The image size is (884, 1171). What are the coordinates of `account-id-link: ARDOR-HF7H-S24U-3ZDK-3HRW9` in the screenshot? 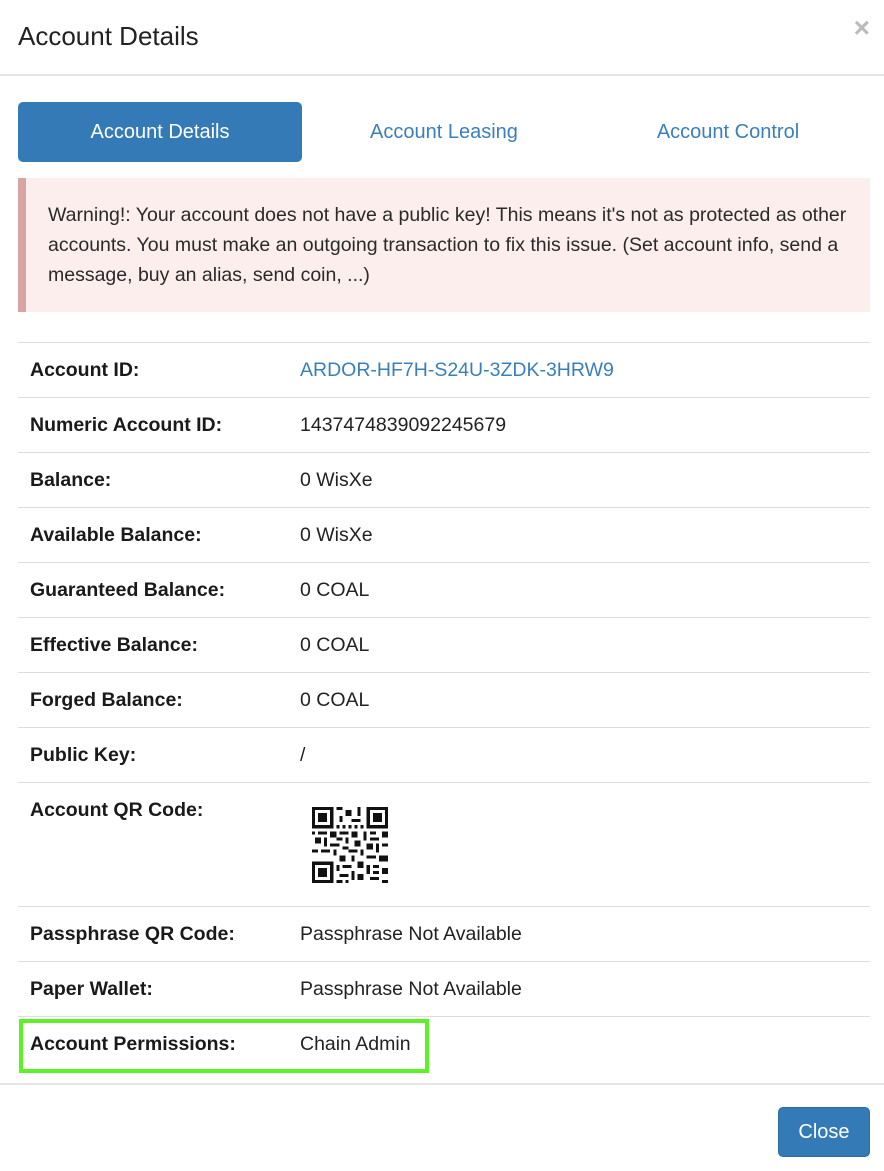 It's located at (457, 370).